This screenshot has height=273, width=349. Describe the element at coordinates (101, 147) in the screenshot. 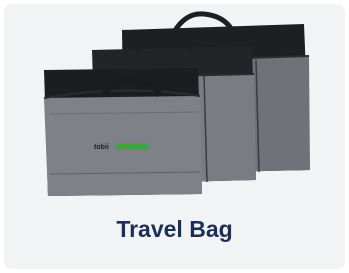

I see `svg-text: tobii` at that location.